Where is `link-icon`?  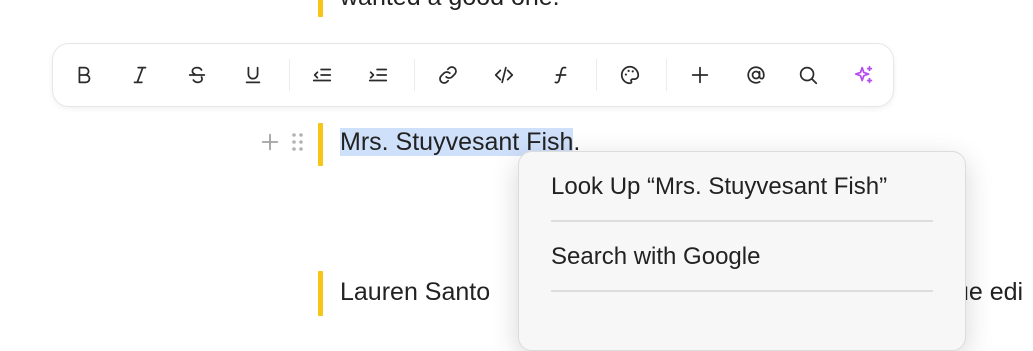 link-icon is located at coordinates (448, 75).